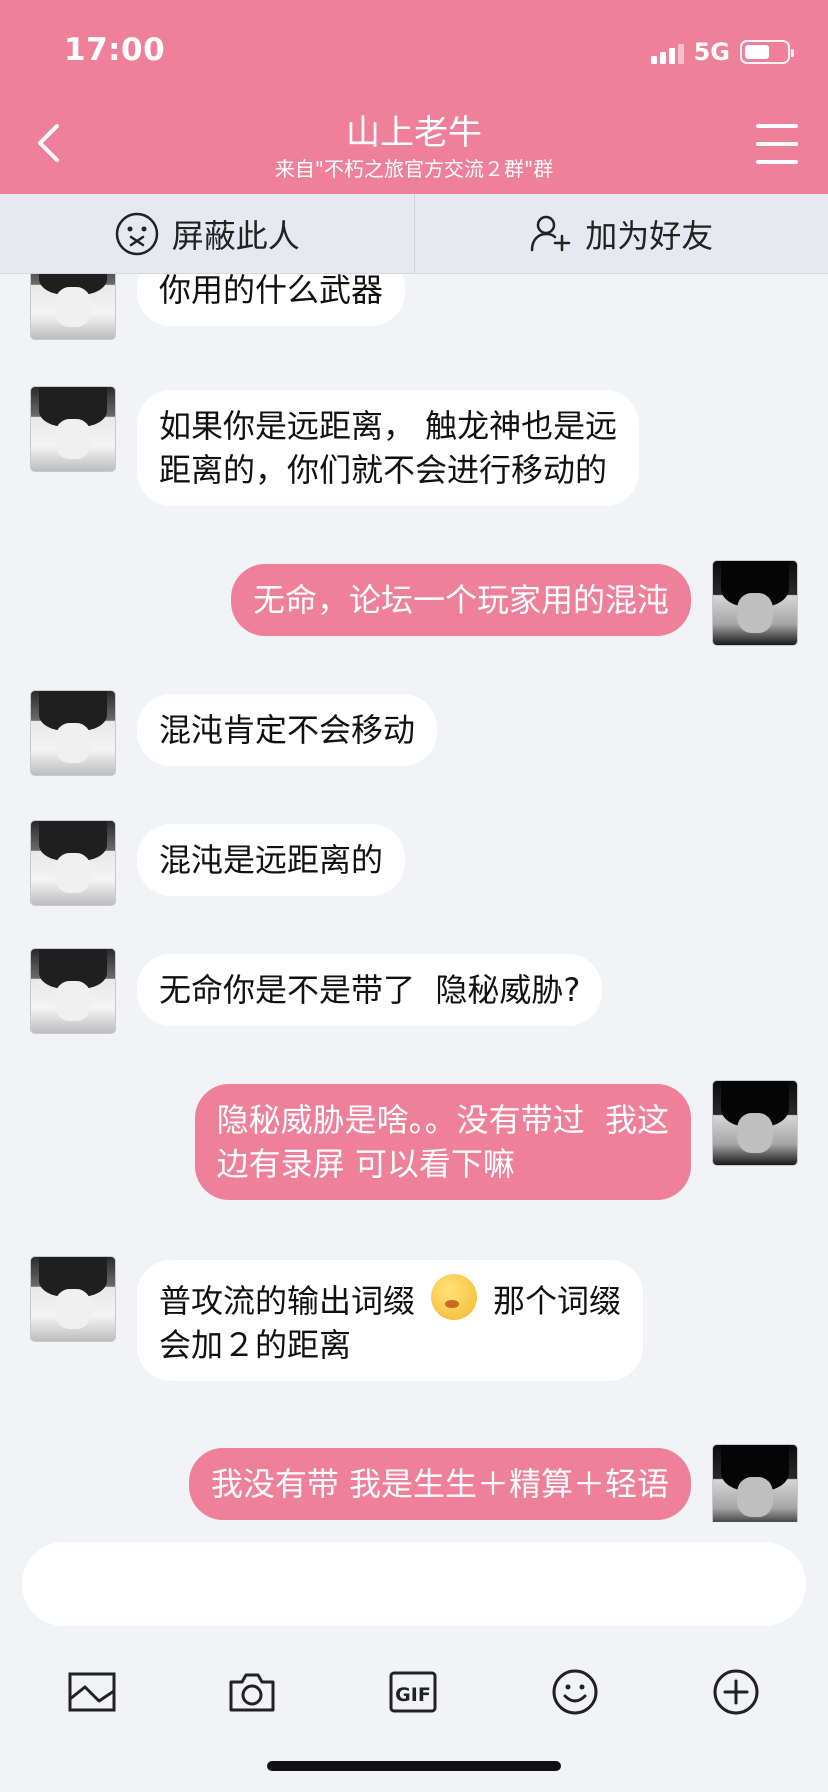  Describe the element at coordinates (115, 50) in the screenshot. I see `status-time: 17:00` at that location.